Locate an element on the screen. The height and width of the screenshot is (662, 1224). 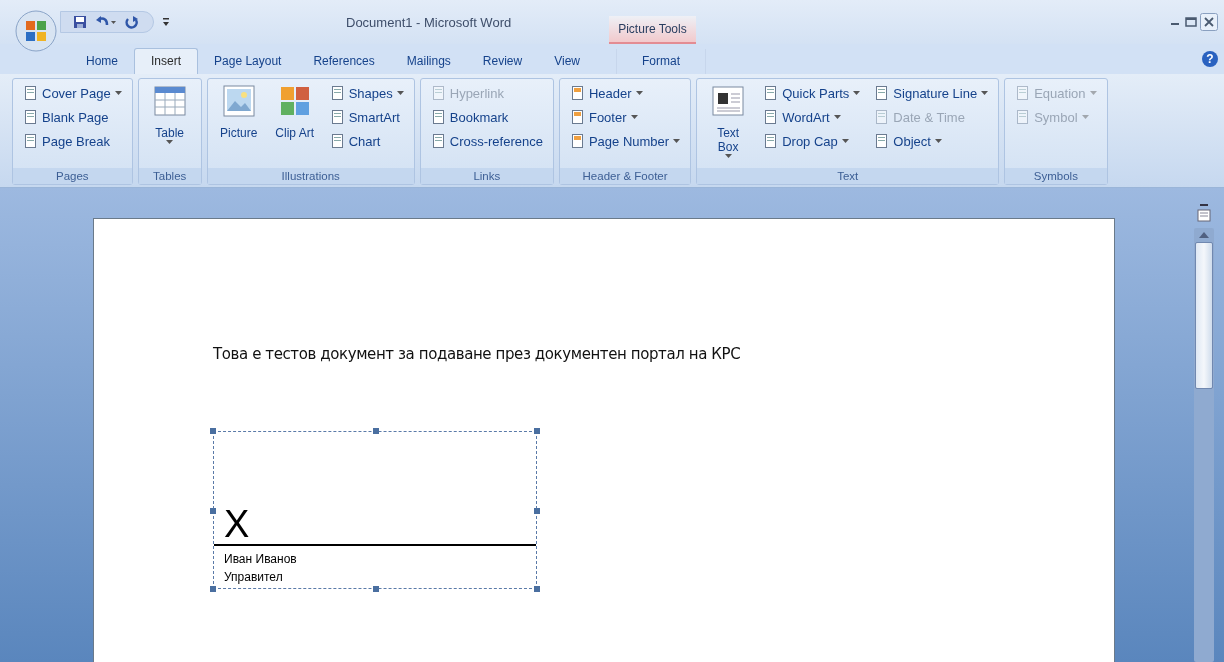
group-label: Tables is located at coordinates (169, 176).